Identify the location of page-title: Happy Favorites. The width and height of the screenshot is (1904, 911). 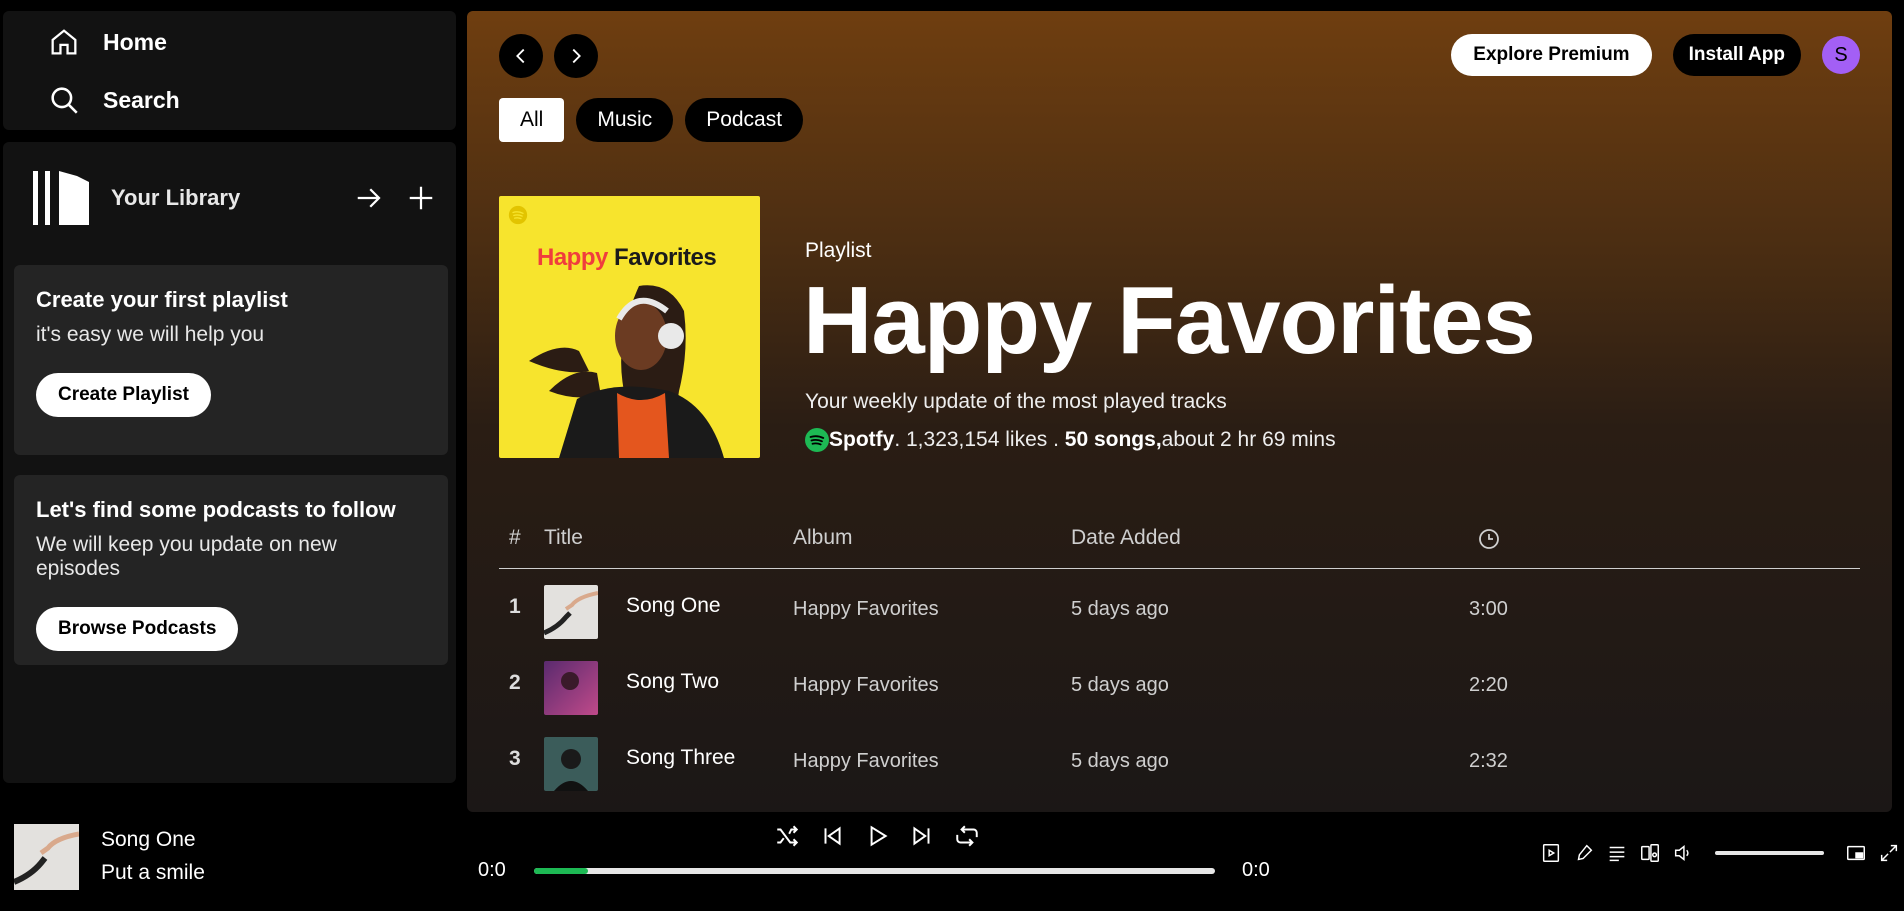
(1169, 320).